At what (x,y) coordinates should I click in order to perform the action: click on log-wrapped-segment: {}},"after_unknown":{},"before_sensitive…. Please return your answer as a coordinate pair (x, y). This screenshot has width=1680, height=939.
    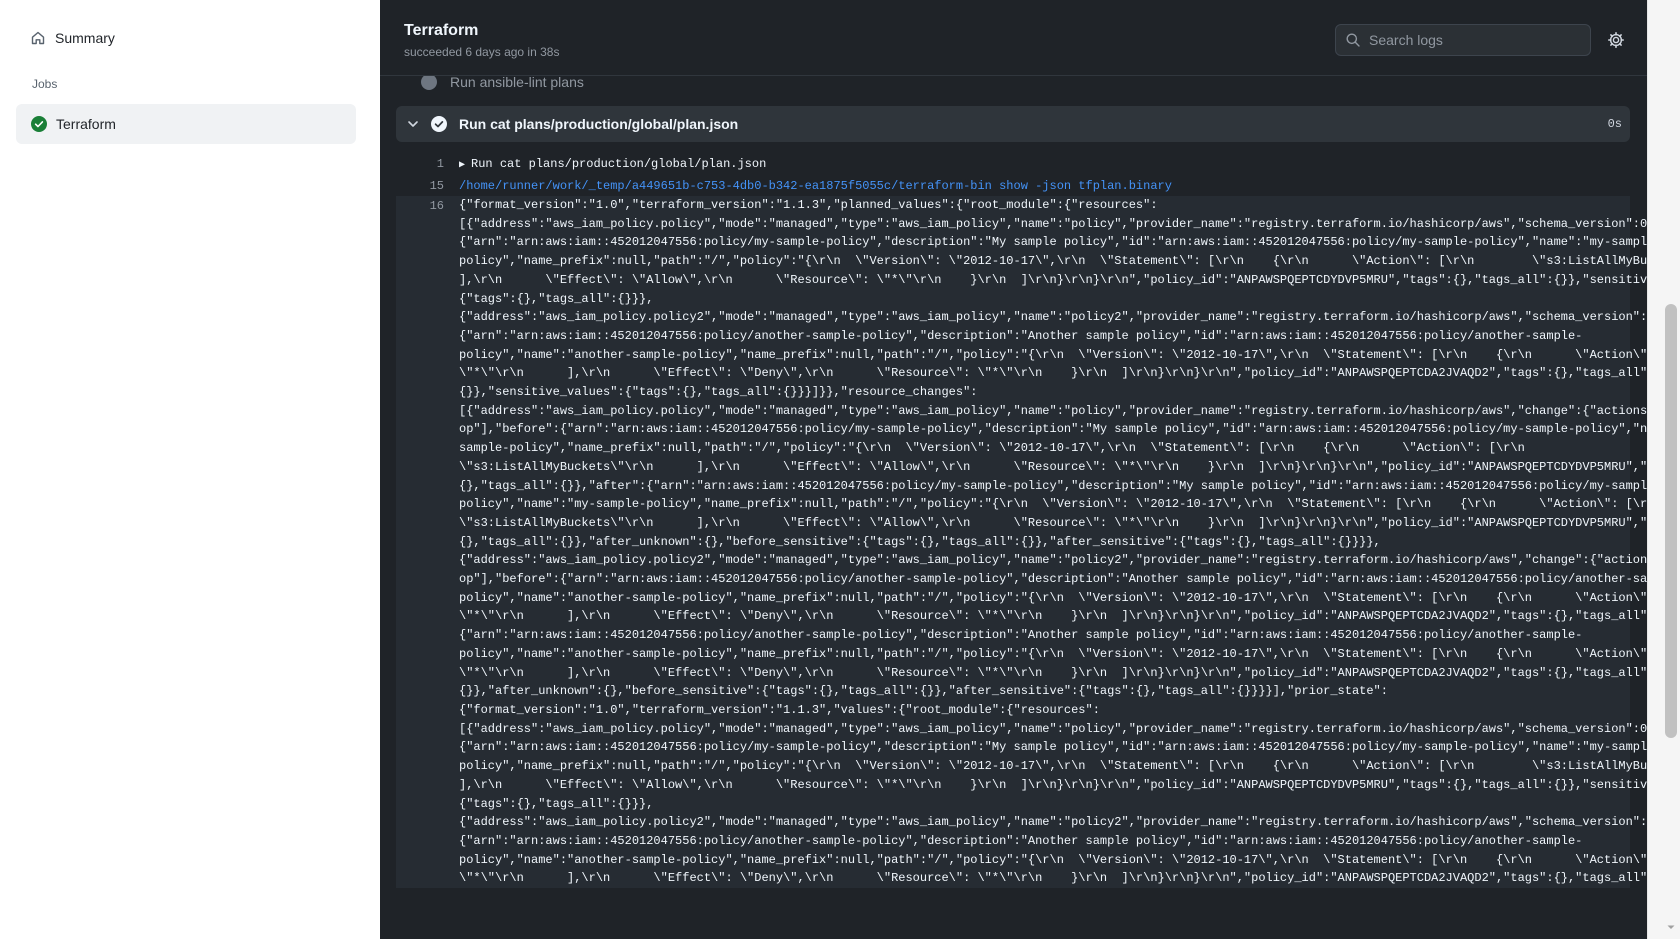
    Looking at the image, I should click on (923, 691).